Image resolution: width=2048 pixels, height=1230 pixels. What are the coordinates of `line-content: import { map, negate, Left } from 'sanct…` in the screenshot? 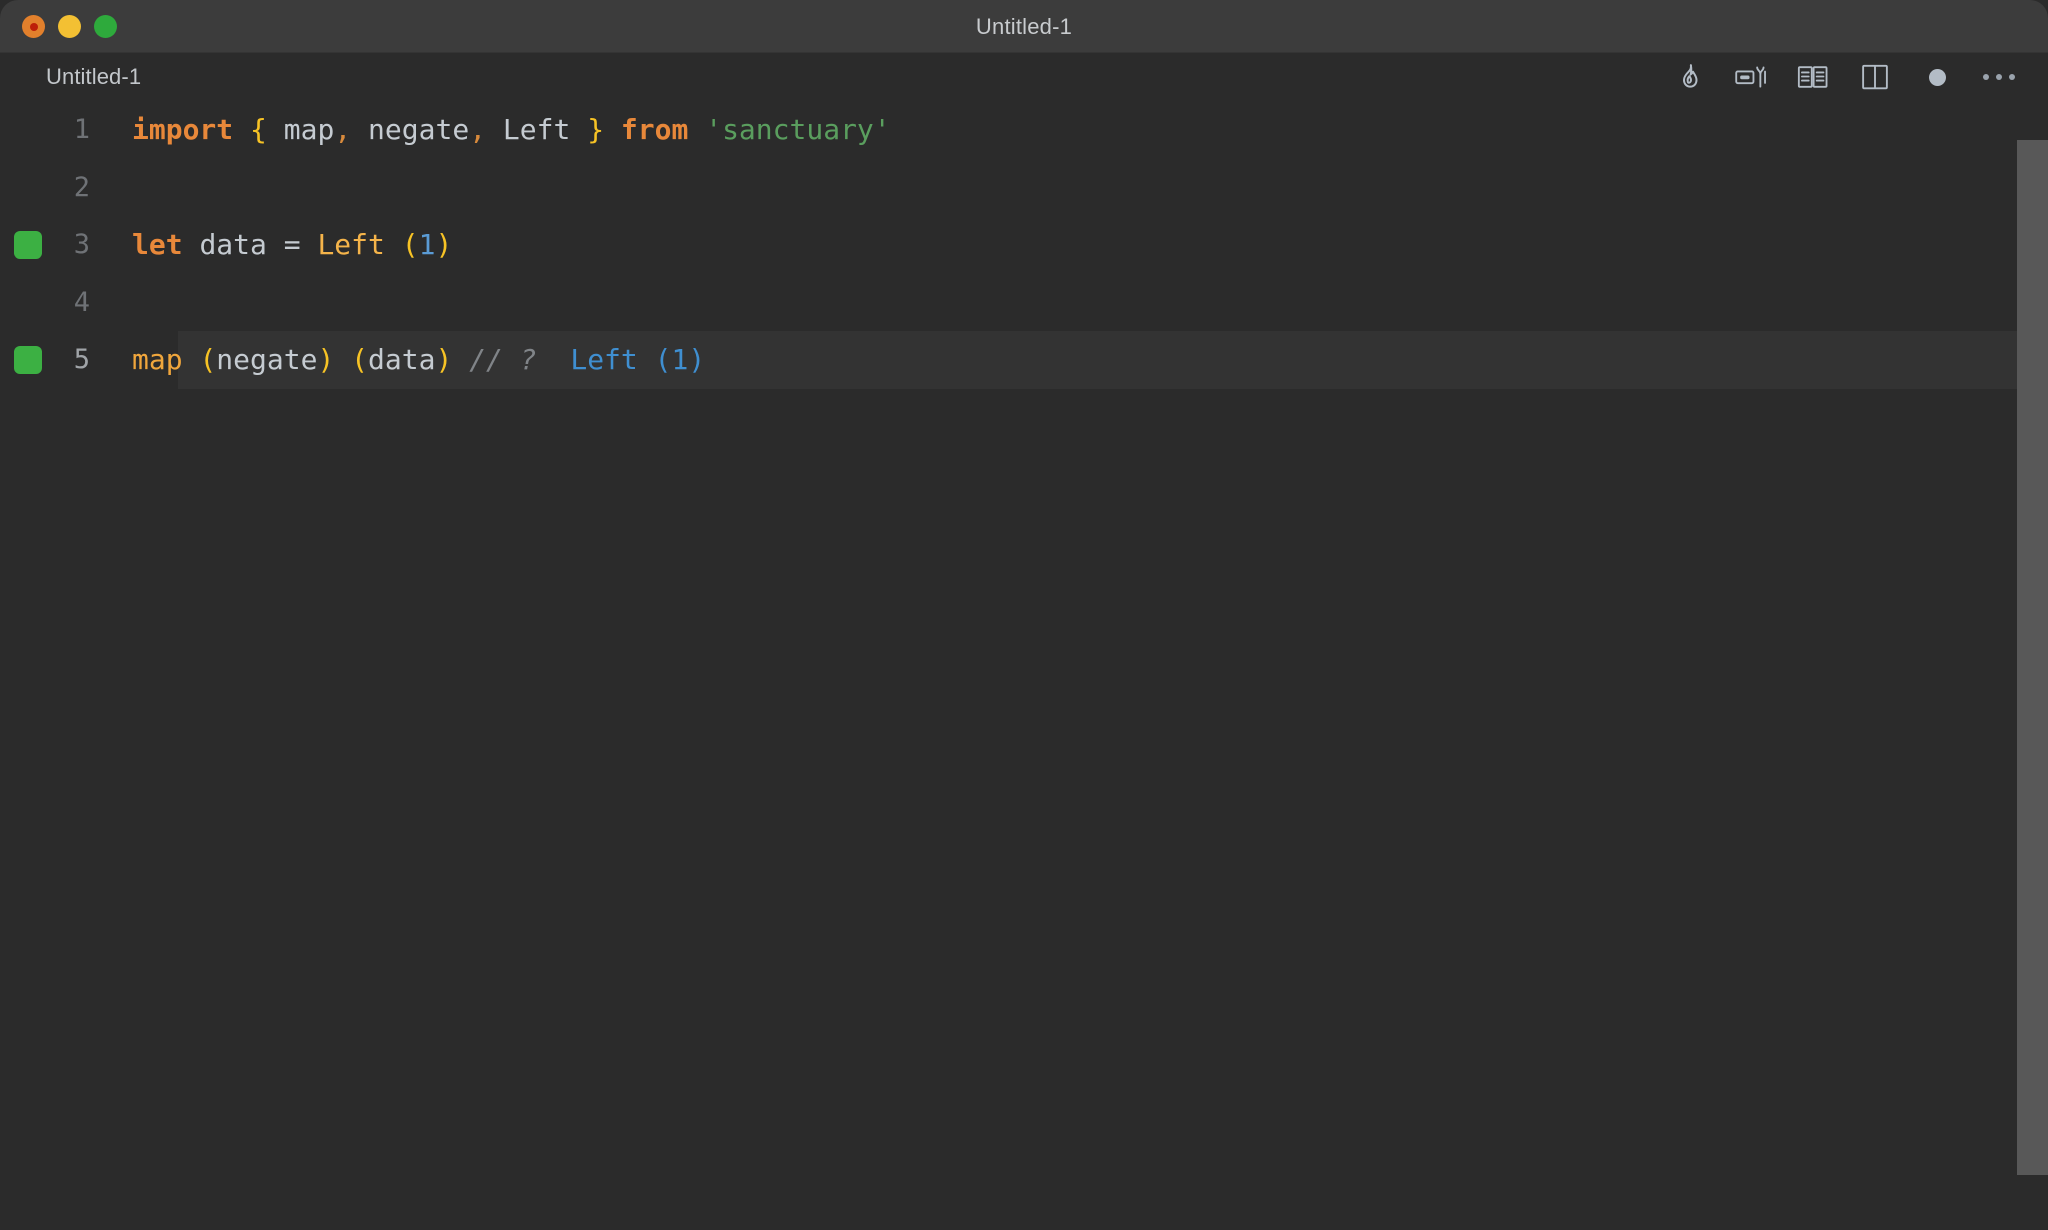 It's located at (511, 129).